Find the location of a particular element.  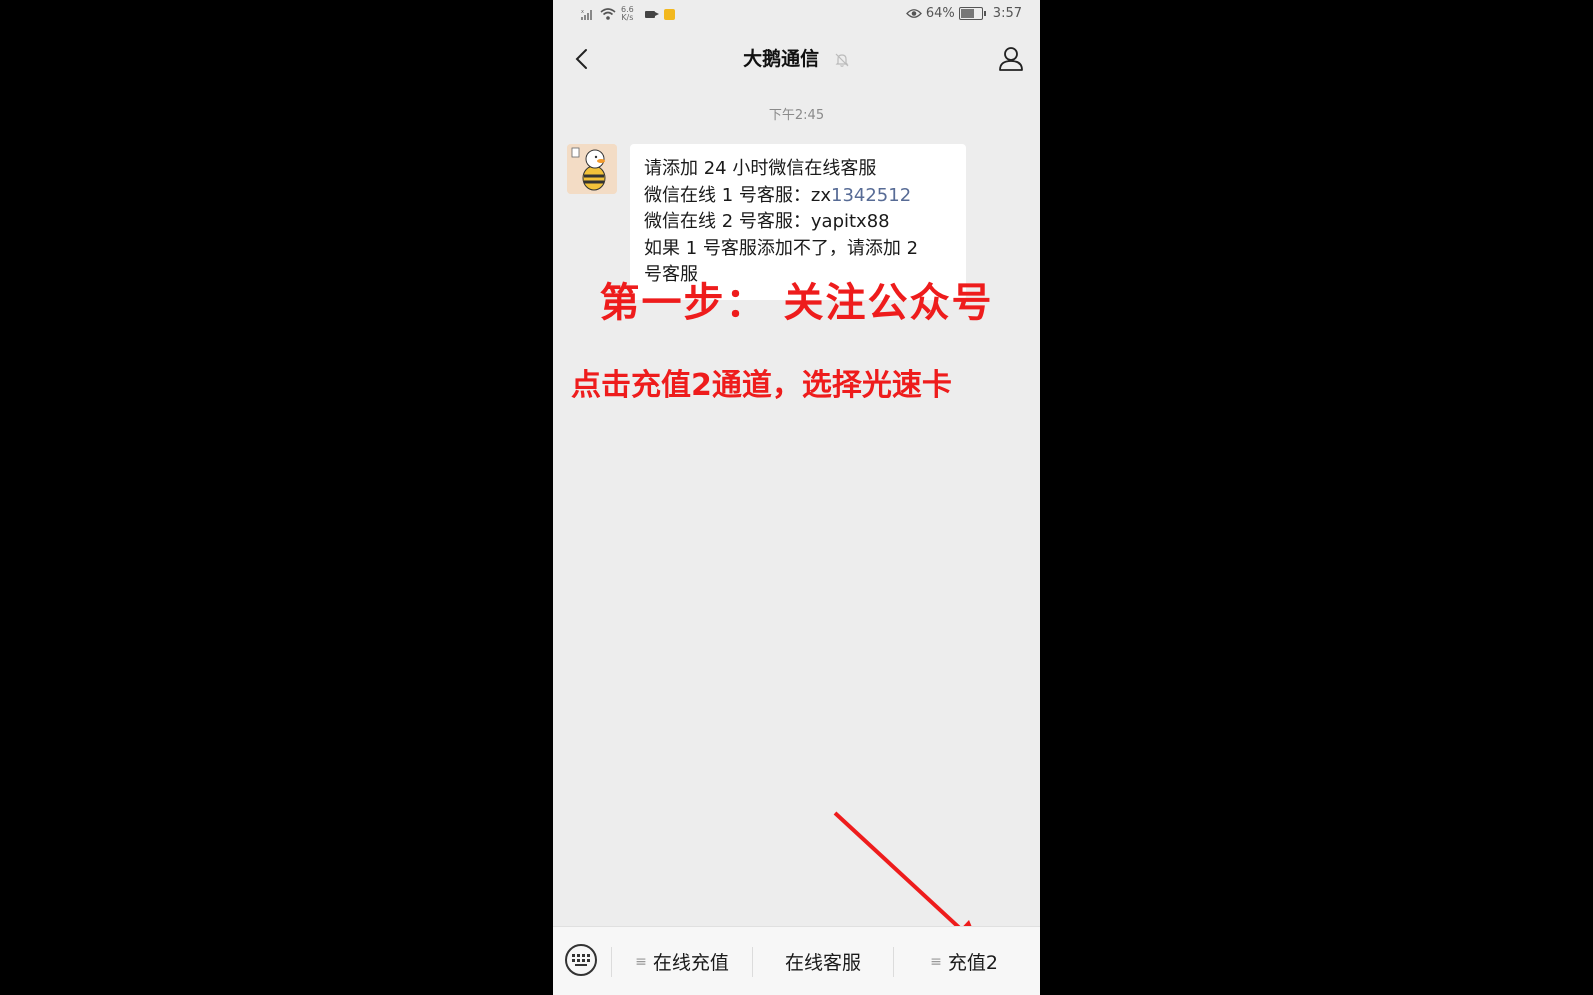

clock: 3:57 is located at coordinates (1007, 13).